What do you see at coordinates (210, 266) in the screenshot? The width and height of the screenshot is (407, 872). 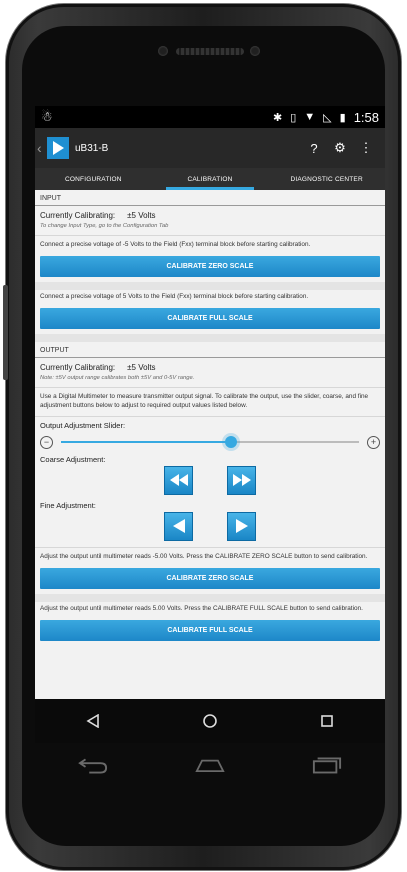 I see `input-calibrate-zero-button: CALIBRATE ZERO SCALE` at bounding box center [210, 266].